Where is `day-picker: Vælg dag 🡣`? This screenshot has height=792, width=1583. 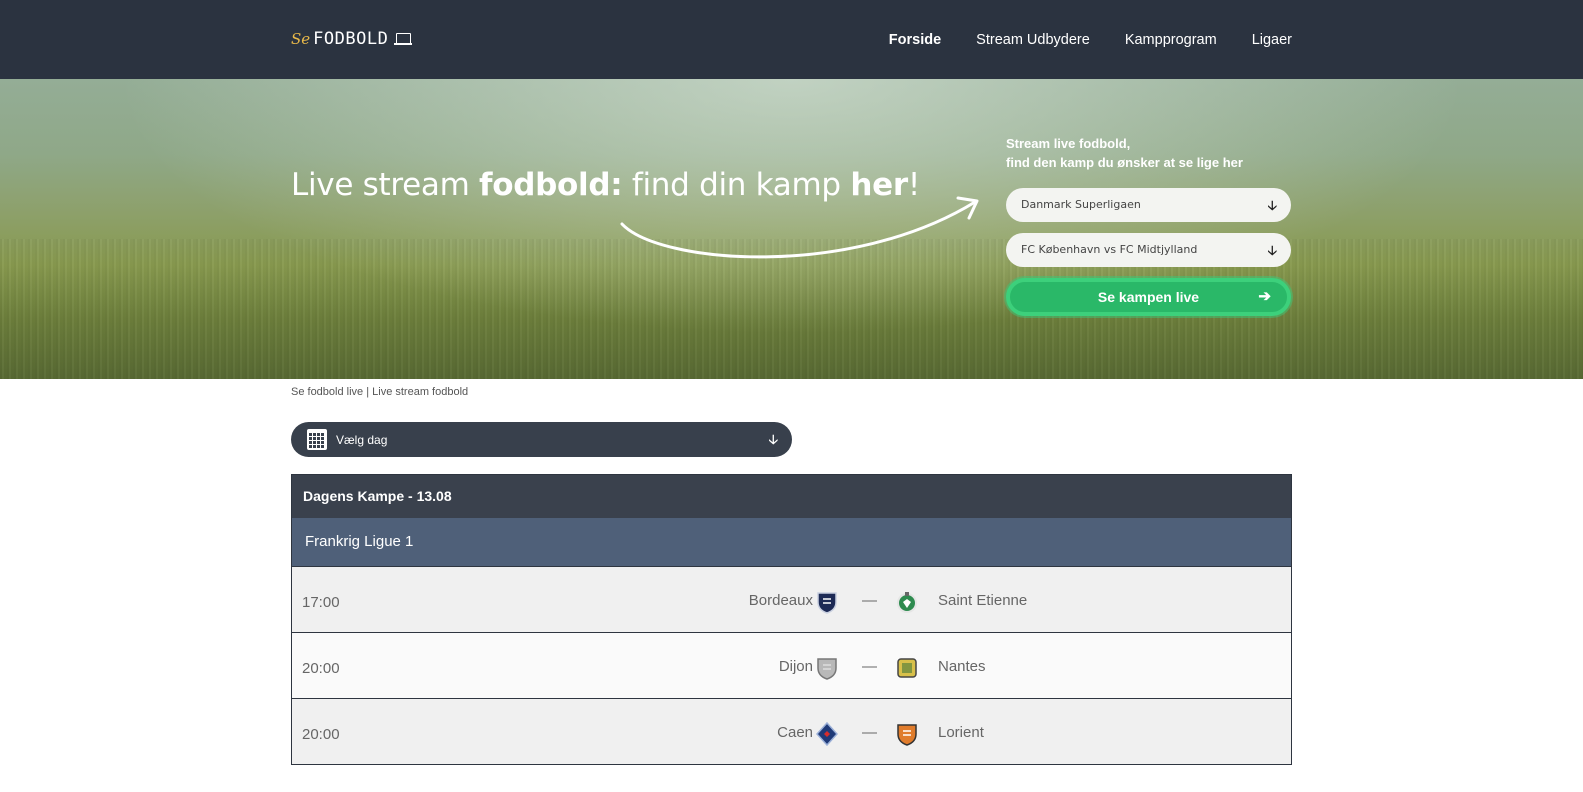
day-picker: Vælg dag 🡣 is located at coordinates (541, 439).